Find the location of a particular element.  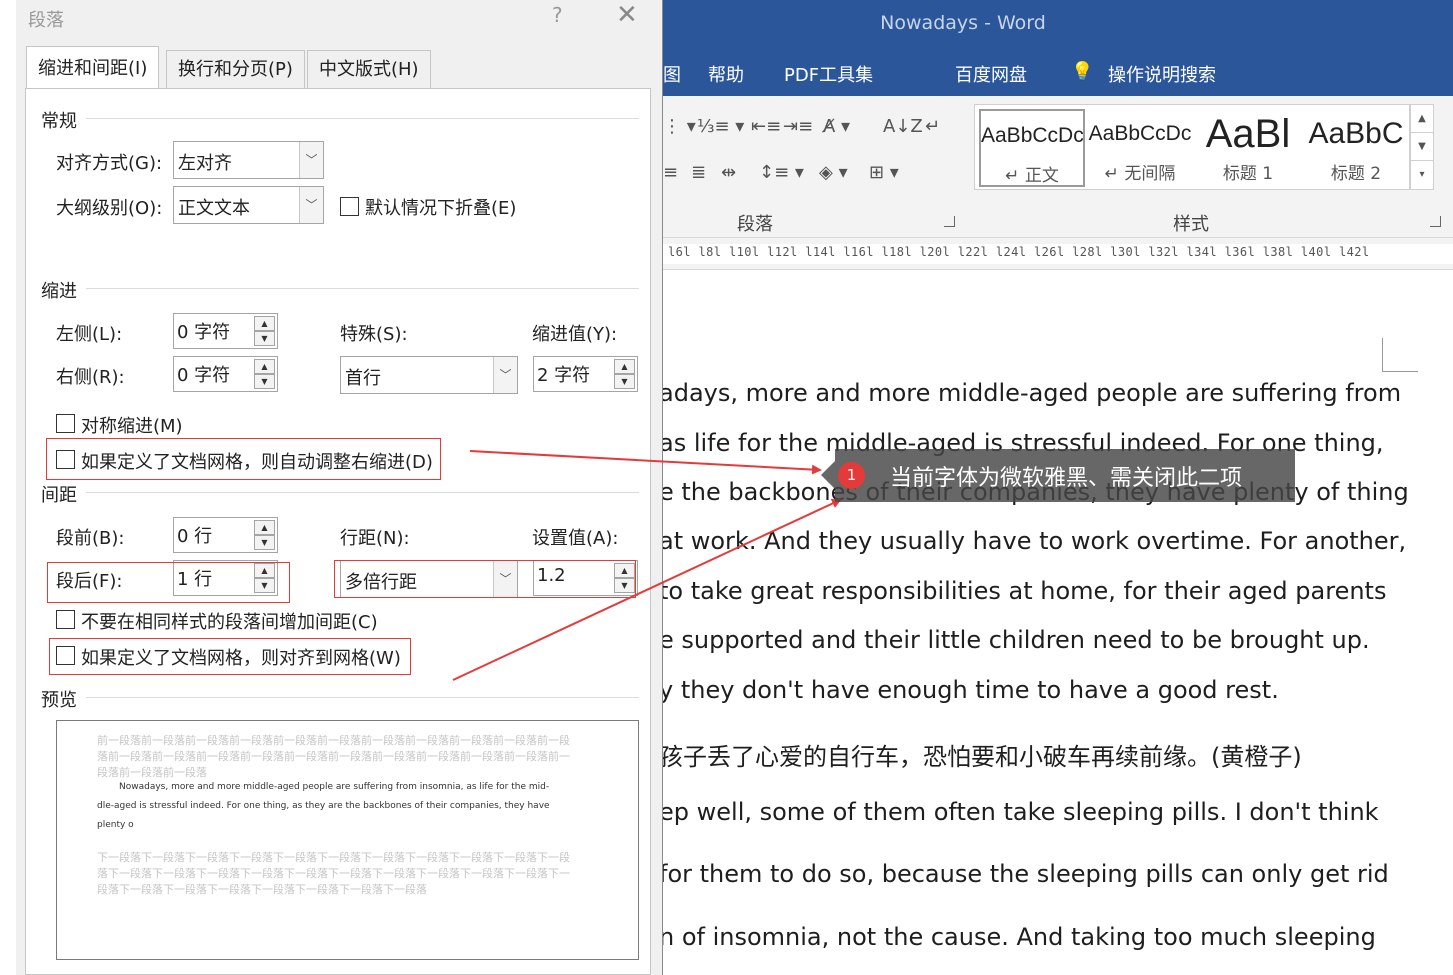

annotation-number-badge: 1 is located at coordinates (851, 475).